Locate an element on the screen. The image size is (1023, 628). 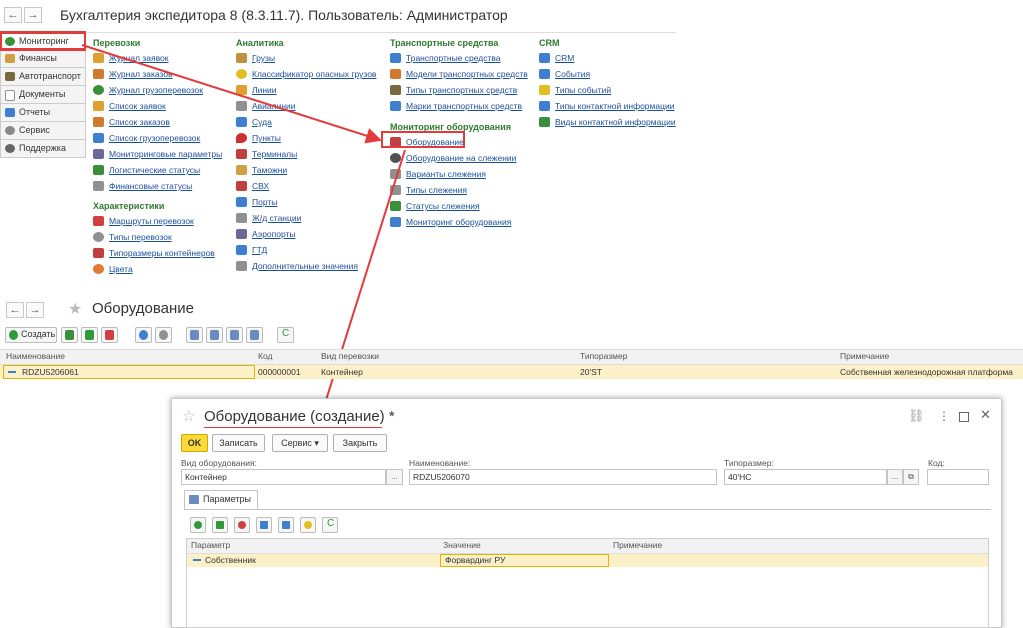
size-field: 40'HC is located at coordinates (805, 477).